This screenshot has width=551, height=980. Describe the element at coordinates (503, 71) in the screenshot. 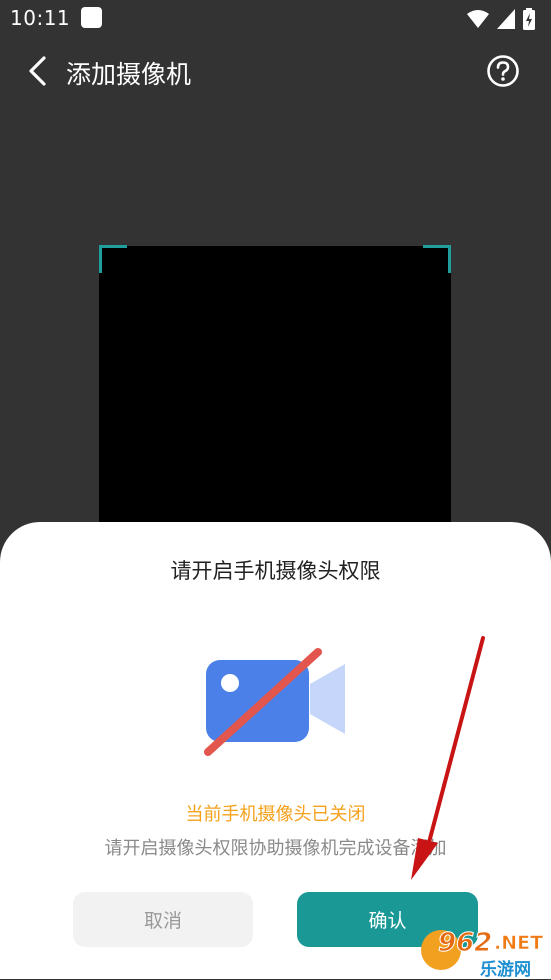

I see `help-icon` at that location.